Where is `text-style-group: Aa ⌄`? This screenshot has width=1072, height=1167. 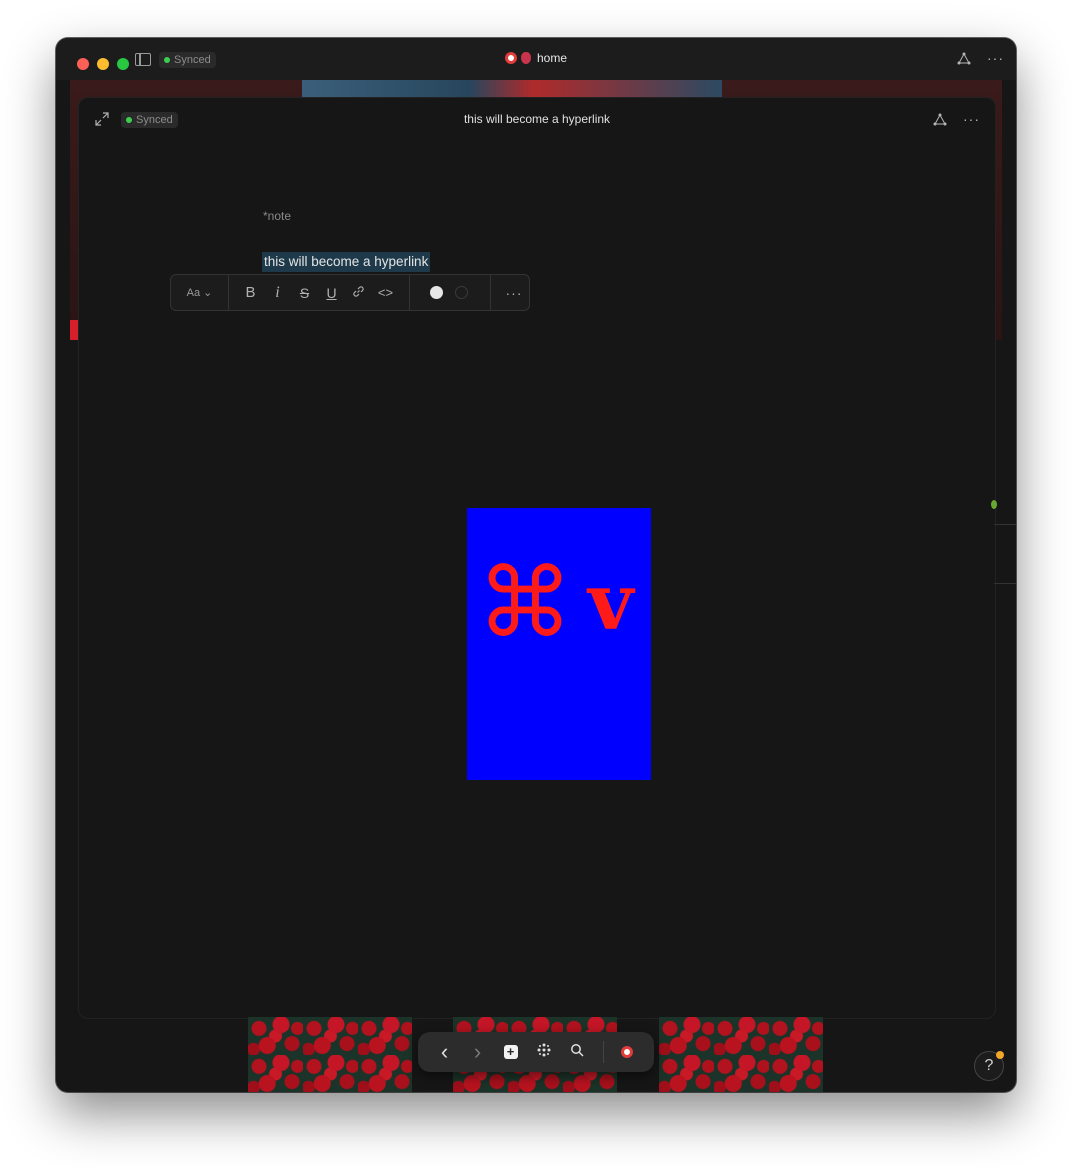 text-style-group: Aa ⌄ is located at coordinates (200, 292).